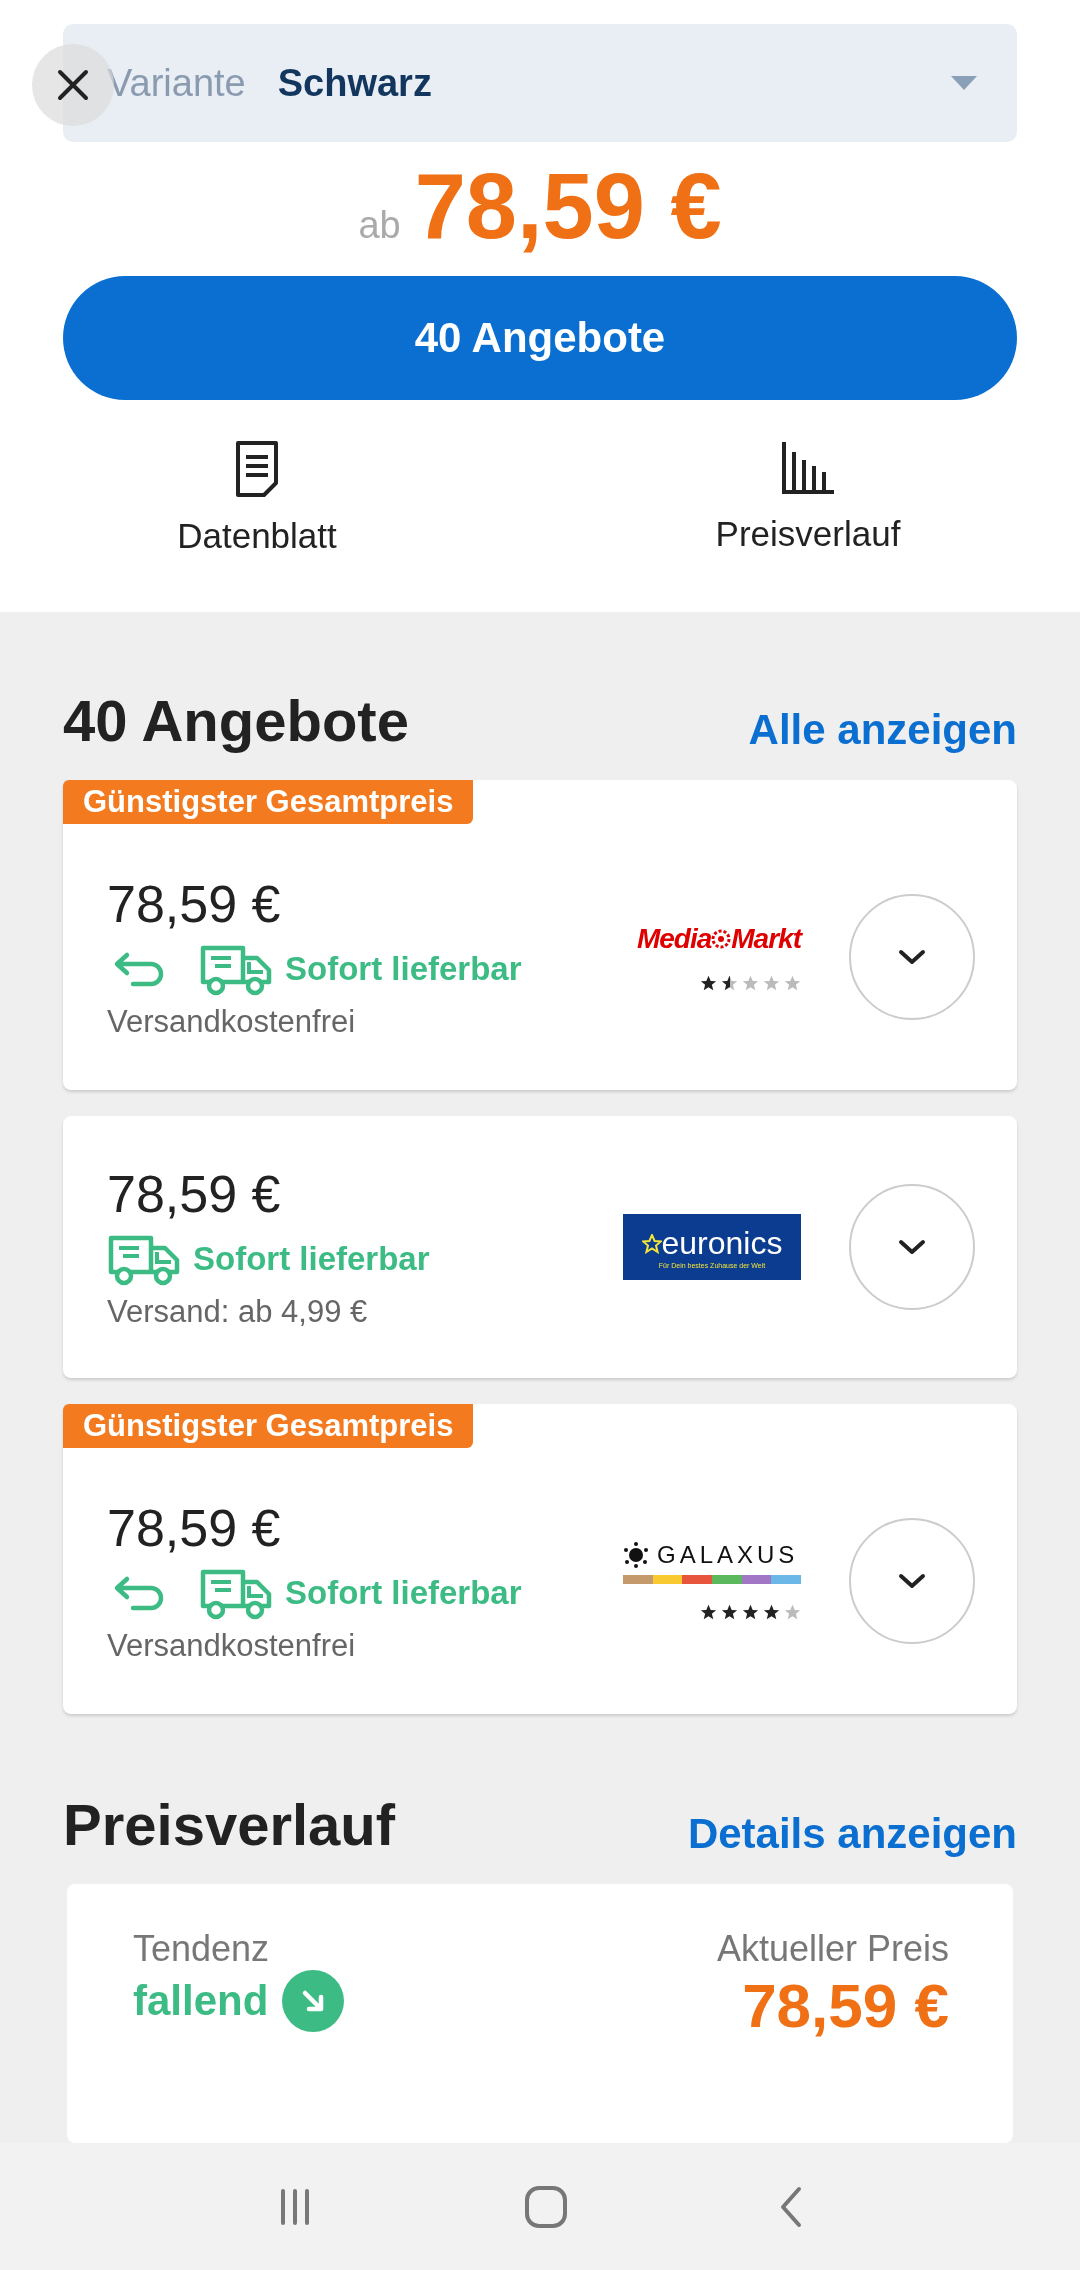  What do you see at coordinates (845, 2005) in the screenshot?
I see `current-price: 78,59 €` at bounding box center [845, 2005].